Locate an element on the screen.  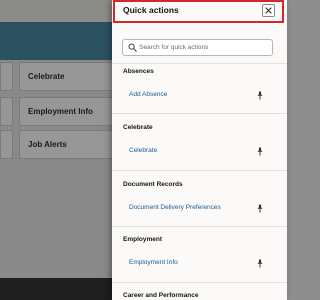
action-label: Employment Info is located at coordinates (153, 262).